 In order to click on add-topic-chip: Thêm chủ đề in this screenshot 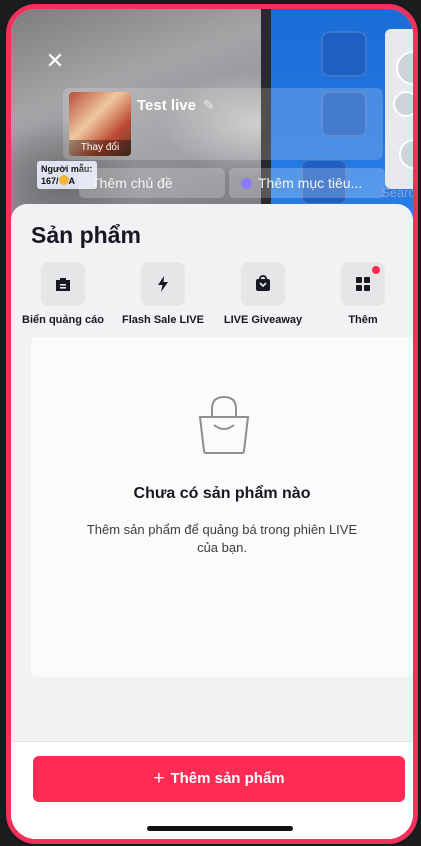, I will do `click(152, 183)`.